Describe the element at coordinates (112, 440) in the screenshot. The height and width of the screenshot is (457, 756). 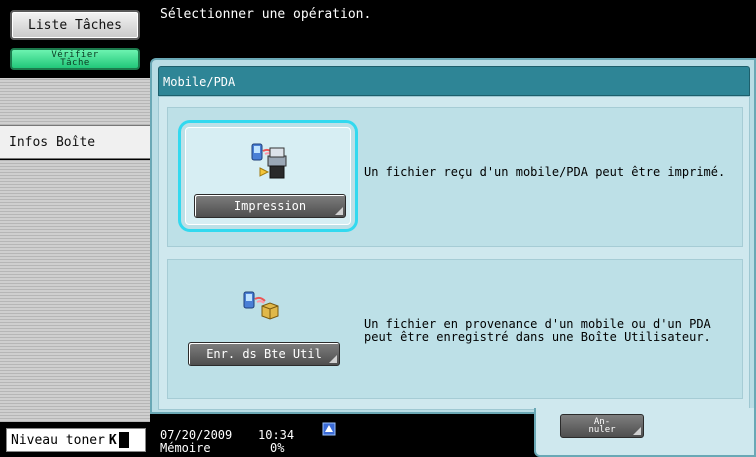
I see `toner-marker: K` at that location.